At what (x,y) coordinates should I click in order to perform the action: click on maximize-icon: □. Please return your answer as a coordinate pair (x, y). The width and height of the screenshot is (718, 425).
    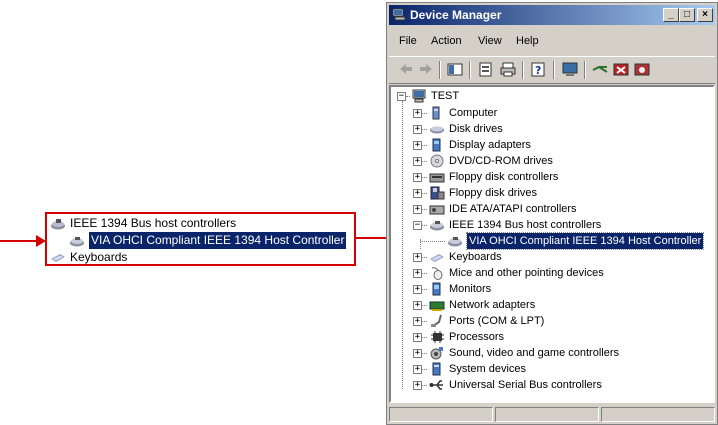
    Looking at the image, I should click on (687, 14).